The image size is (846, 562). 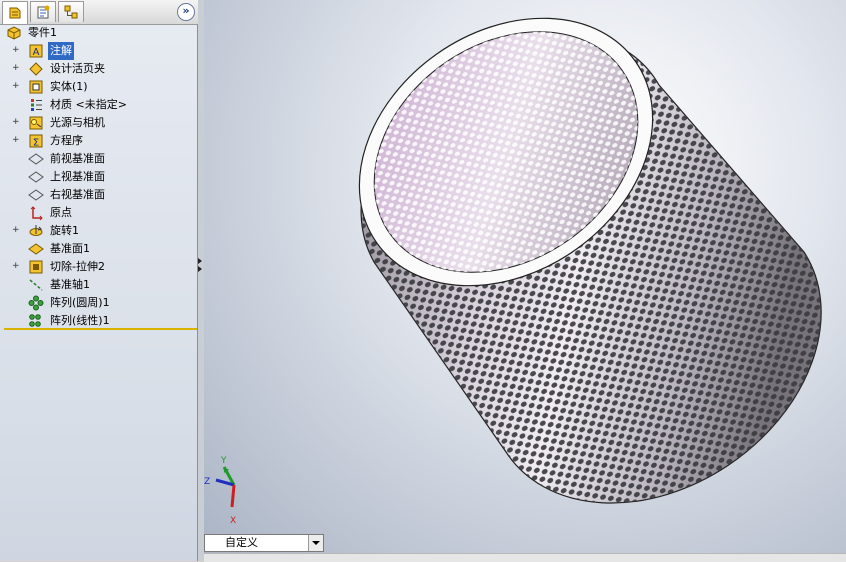 What do you see at coordinates (241, 542) in the screenshot?
I see `view-orientation-value: 自定义` at bounding box center [241, 542].